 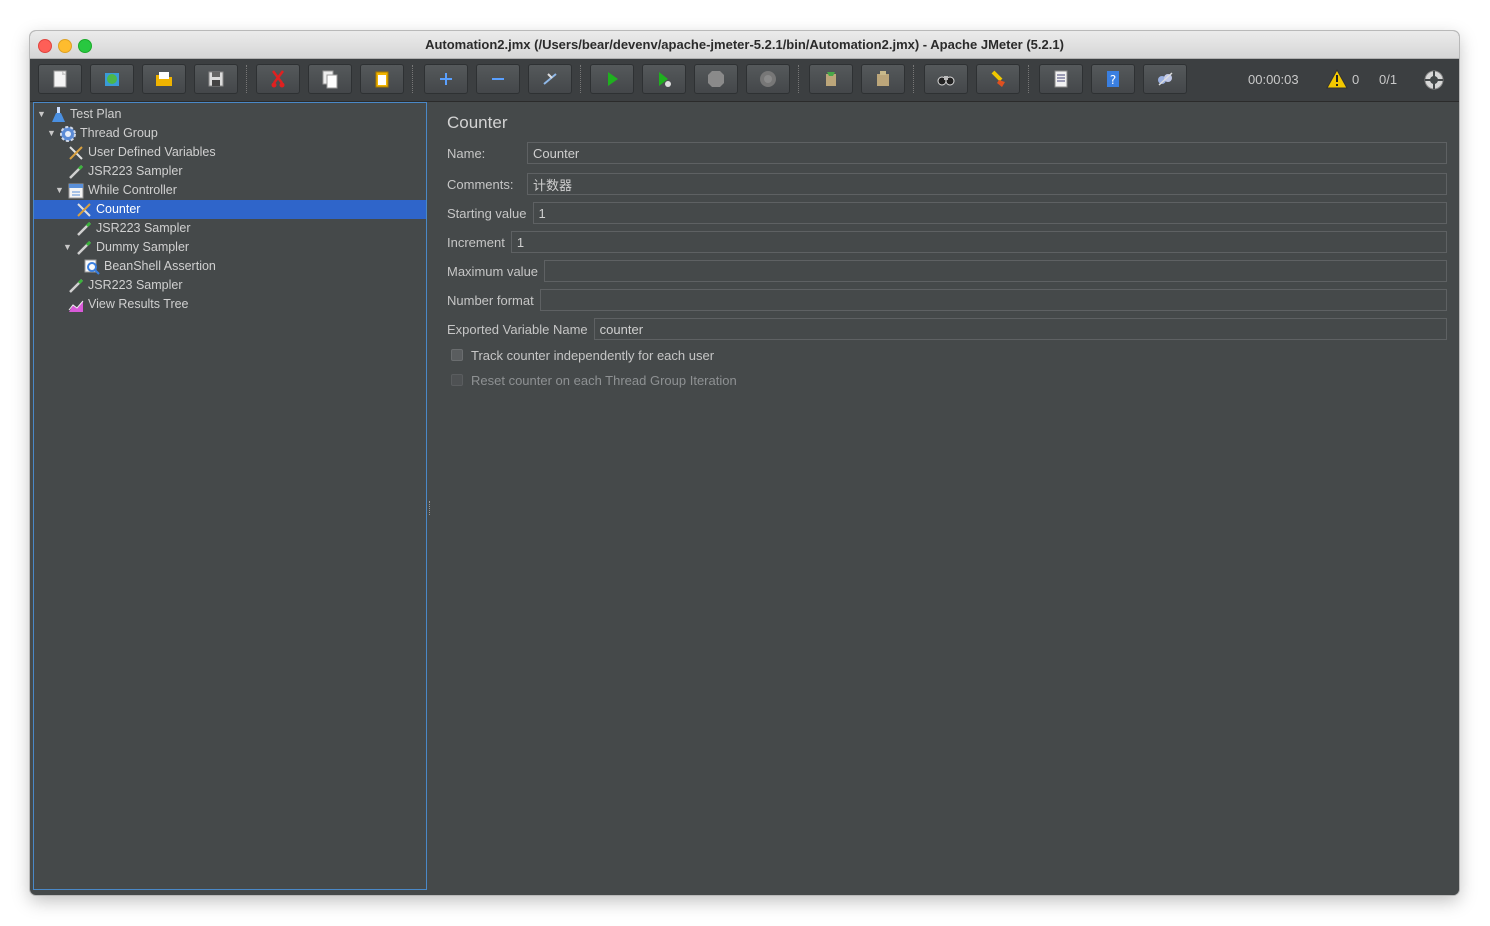 I want to click on tree-item-test-plan: ▼ Test Plan, so click(x=79, y=114).